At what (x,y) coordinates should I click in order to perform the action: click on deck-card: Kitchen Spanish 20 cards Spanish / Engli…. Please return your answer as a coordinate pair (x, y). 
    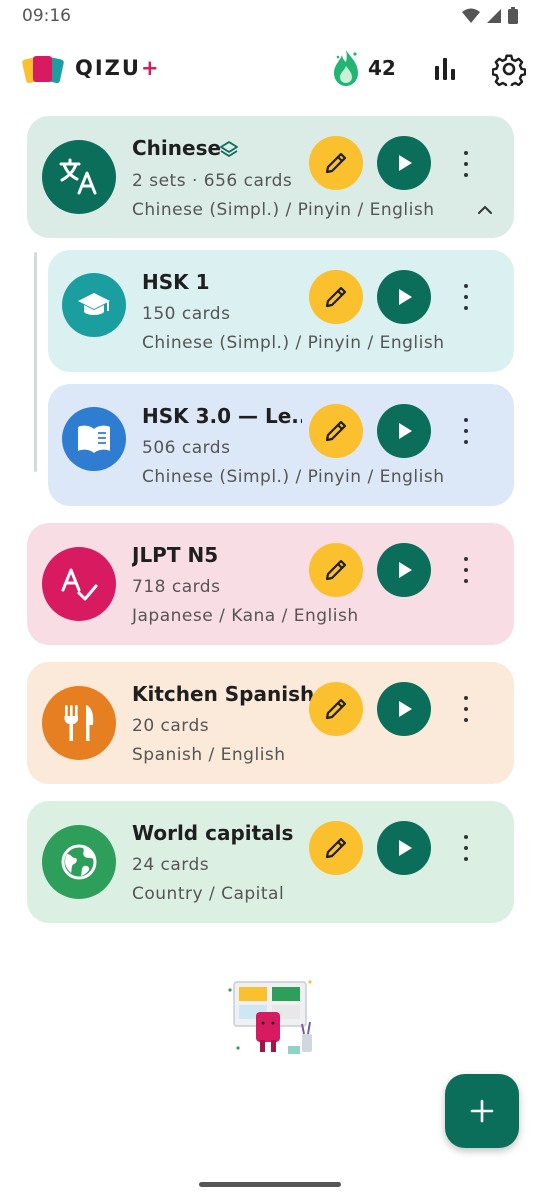
    Looking at the image, I should click on (270, 723).